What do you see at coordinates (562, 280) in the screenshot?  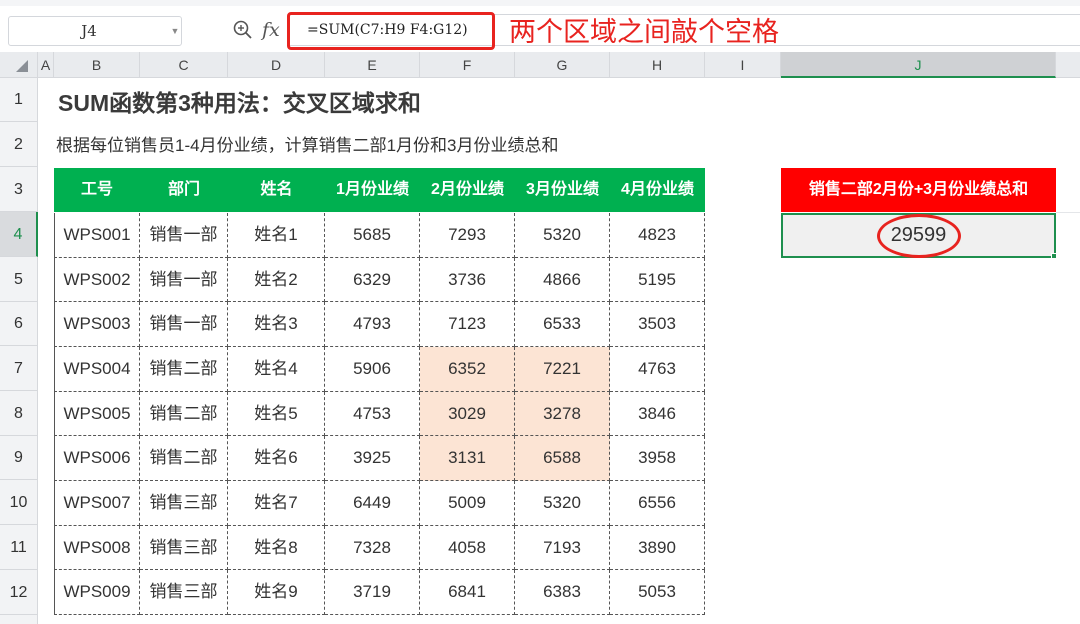 I see `table-cell: 4866` at bounding box center [562, 280].